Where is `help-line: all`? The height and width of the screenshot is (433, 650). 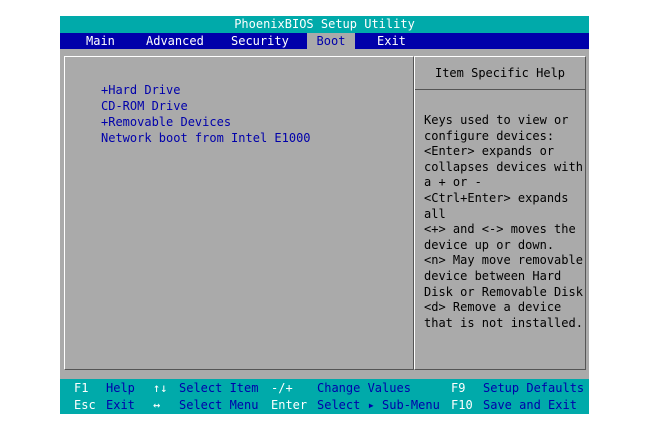 help-line: all is located at coordinates (435, 213).